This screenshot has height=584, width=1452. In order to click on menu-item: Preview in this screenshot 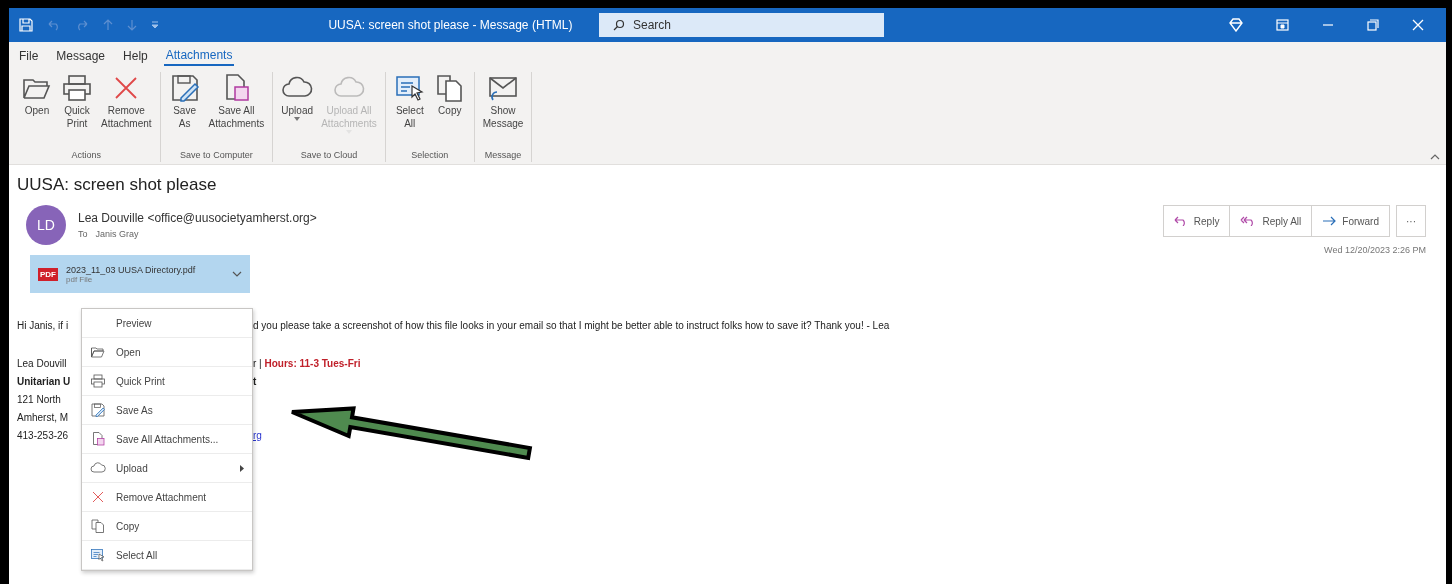, I will do `click(167, 323)`.